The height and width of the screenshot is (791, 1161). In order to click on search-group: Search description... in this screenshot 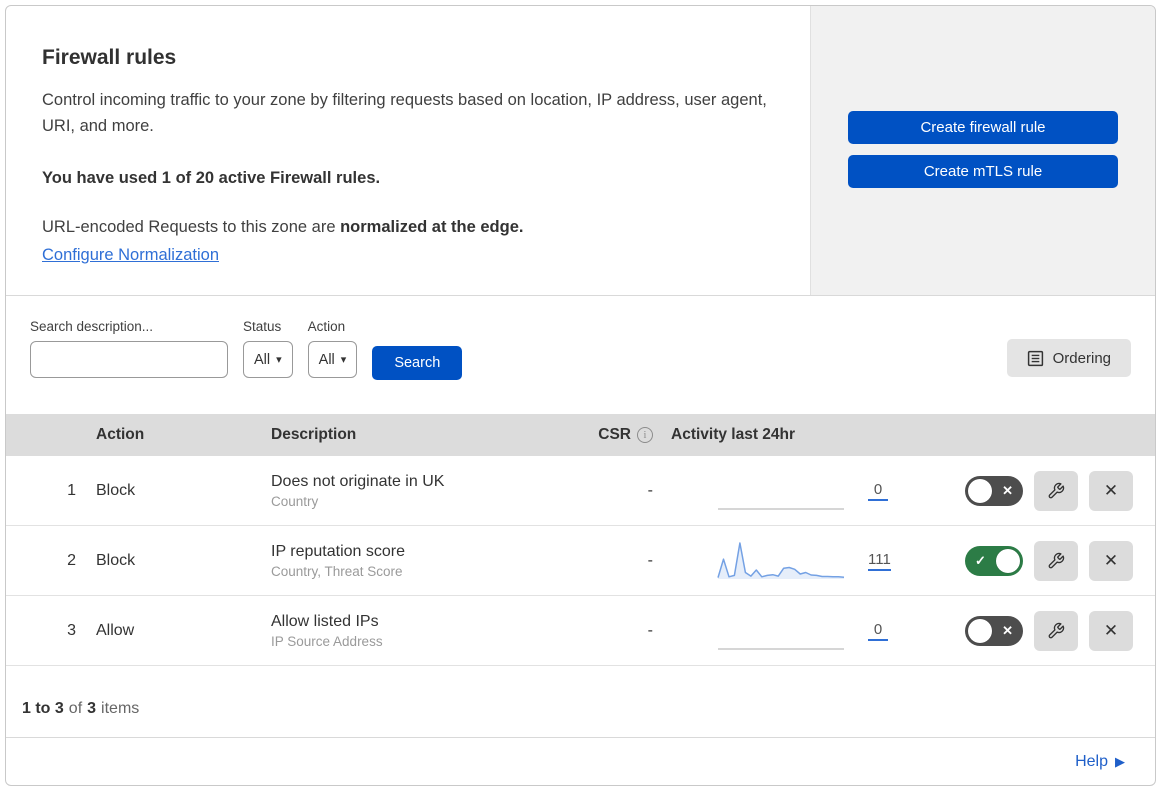, I will do `click(130, 348)`.